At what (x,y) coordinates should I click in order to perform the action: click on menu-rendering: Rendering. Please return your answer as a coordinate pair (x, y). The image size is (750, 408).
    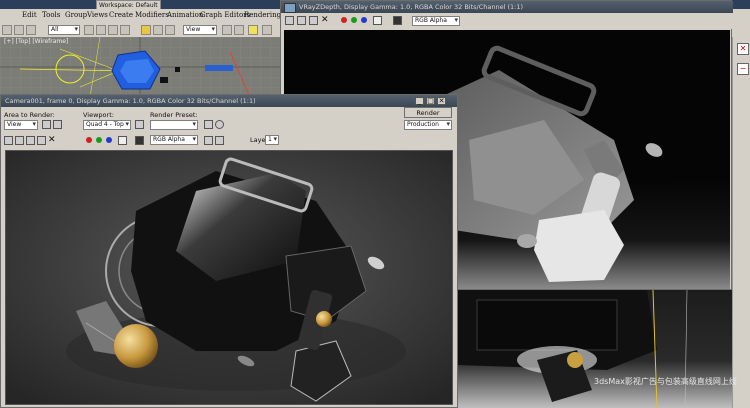
    Looking at the image, I should click on (262, 15).